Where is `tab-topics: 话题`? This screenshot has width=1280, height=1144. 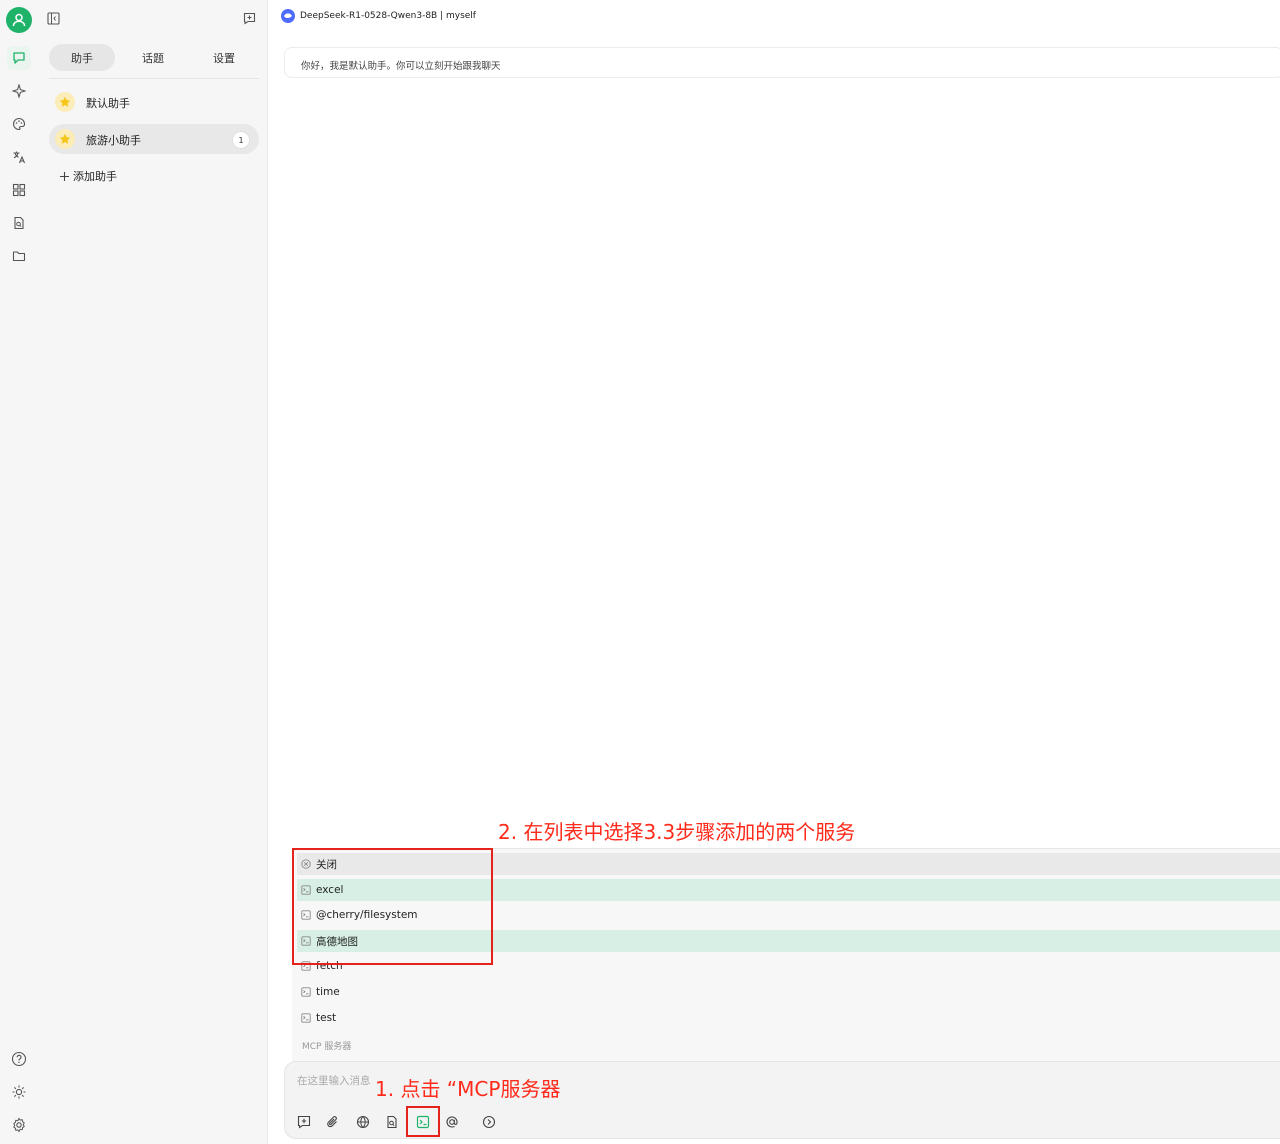
tab-topics: 话题 is located at coordinates (153, 57).